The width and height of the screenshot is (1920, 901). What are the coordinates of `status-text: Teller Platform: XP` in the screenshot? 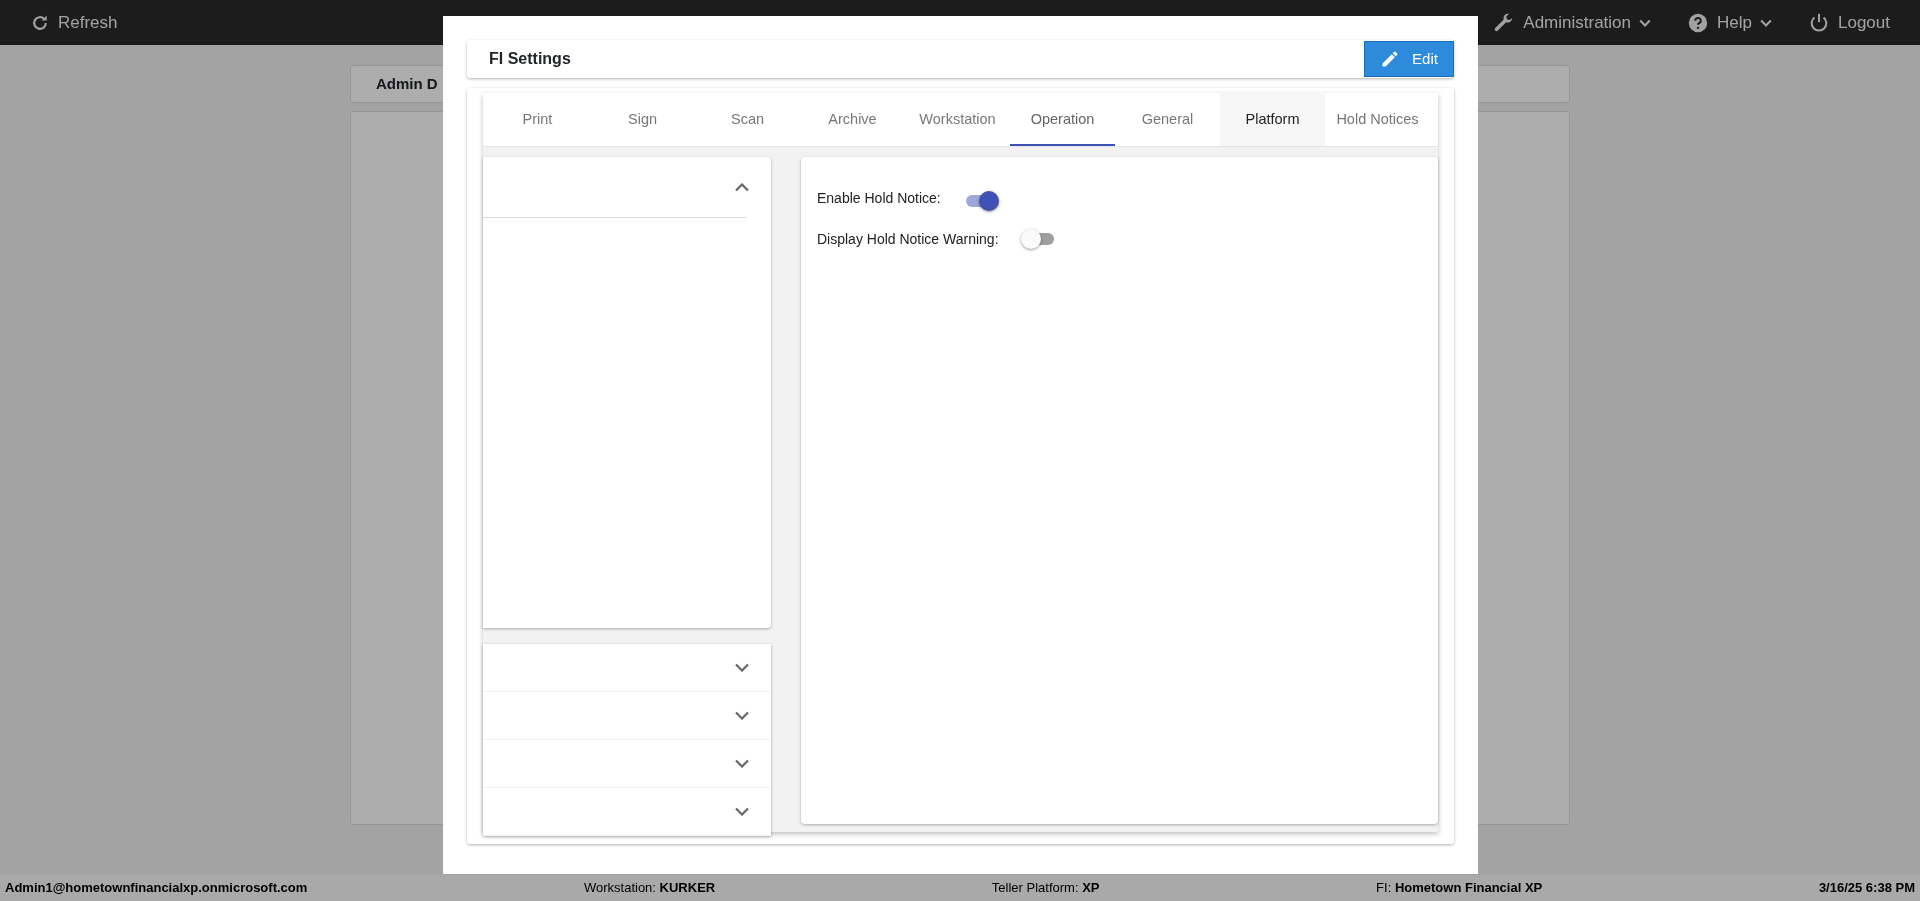 It's located at (1045, 888).